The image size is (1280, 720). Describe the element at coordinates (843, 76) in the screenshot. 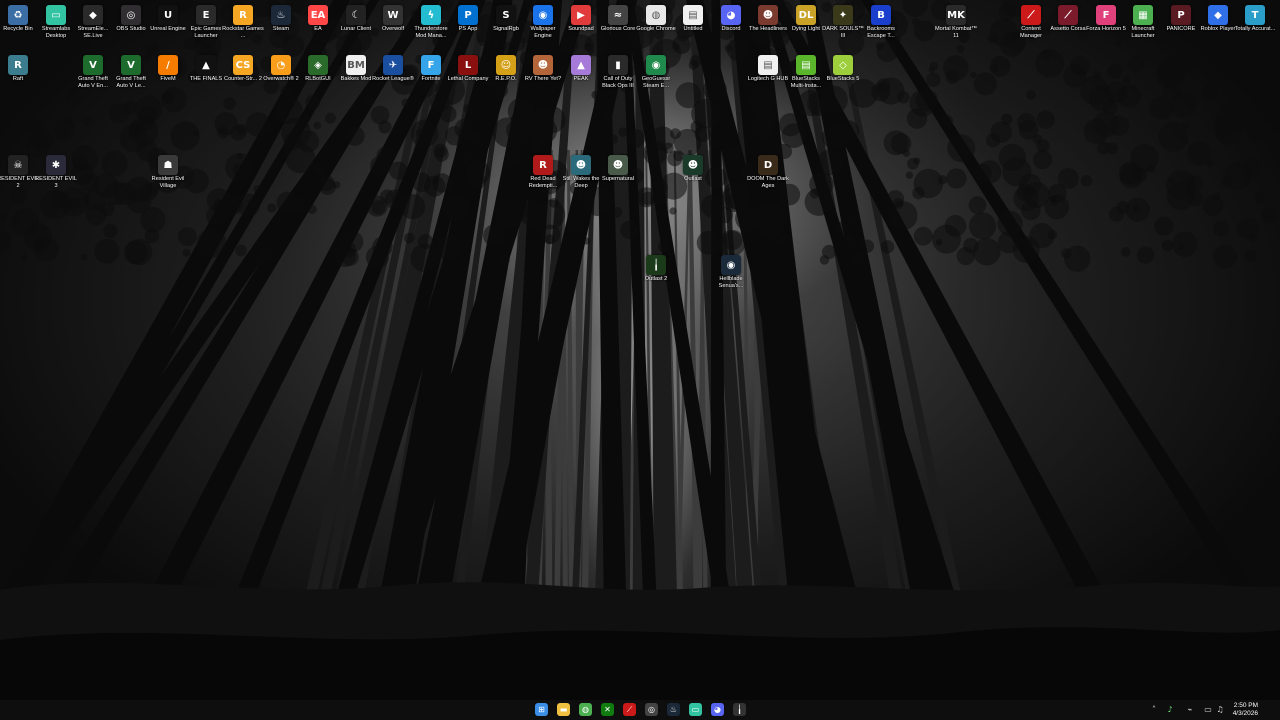

I see `desktop-shortcut: ◇ BlueStacks 5` at that location.